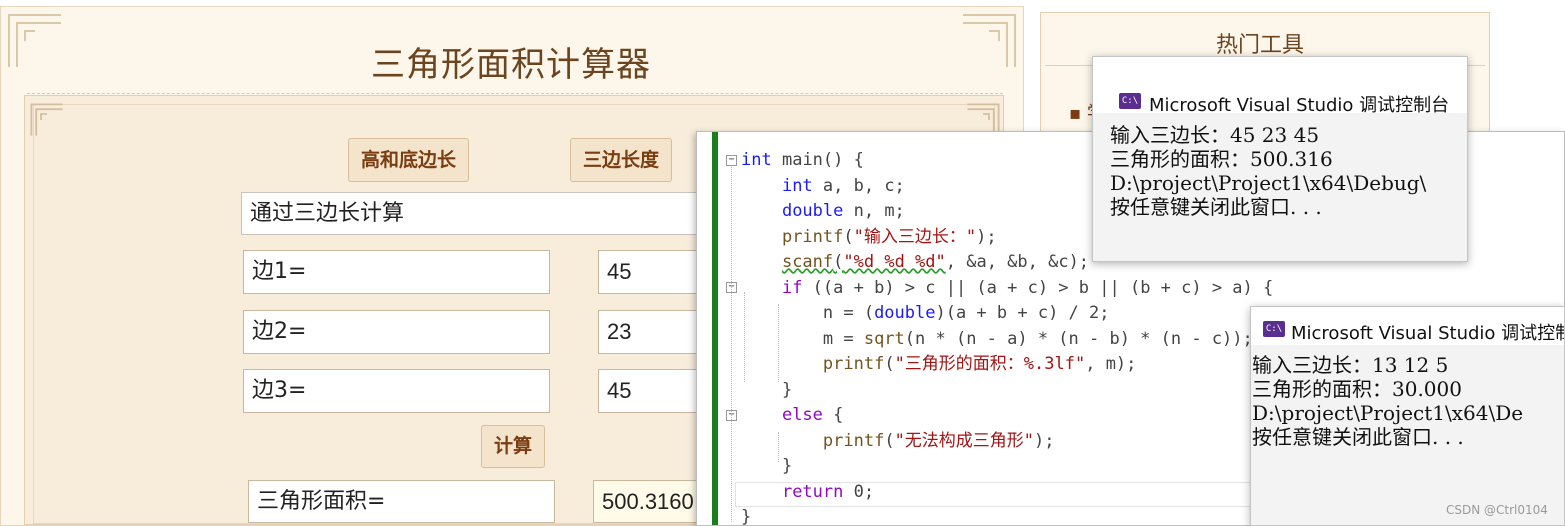  Describe the element at coordinates (1388, 413) in the screenshot. I see `console-line: D:\project\Project1\x64\De` at that location.